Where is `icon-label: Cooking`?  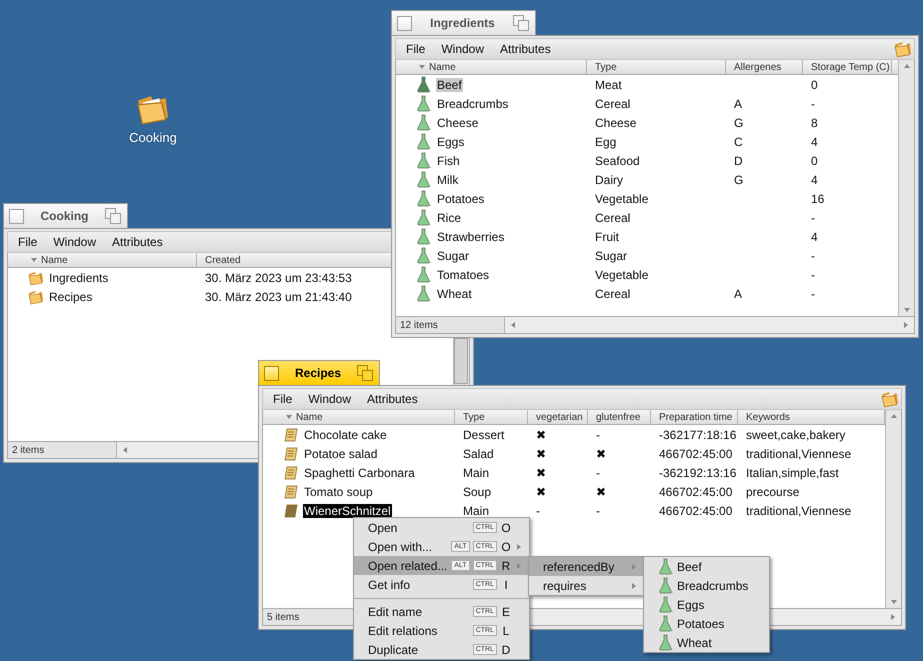 icon-label: Cooking is located at coordinates (153, 137).